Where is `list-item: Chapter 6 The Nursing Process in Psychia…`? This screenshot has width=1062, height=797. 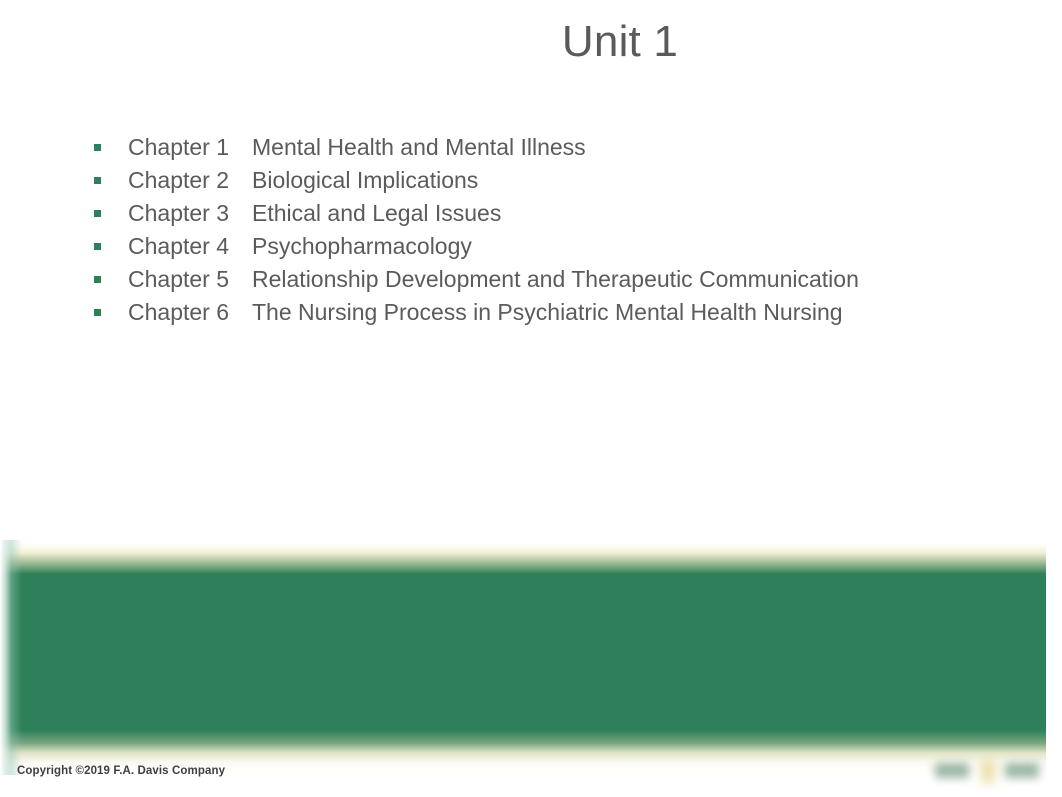
list-item: Chapter 6 The Nursing Process in Psychia… is located at coordinates (544, 312).